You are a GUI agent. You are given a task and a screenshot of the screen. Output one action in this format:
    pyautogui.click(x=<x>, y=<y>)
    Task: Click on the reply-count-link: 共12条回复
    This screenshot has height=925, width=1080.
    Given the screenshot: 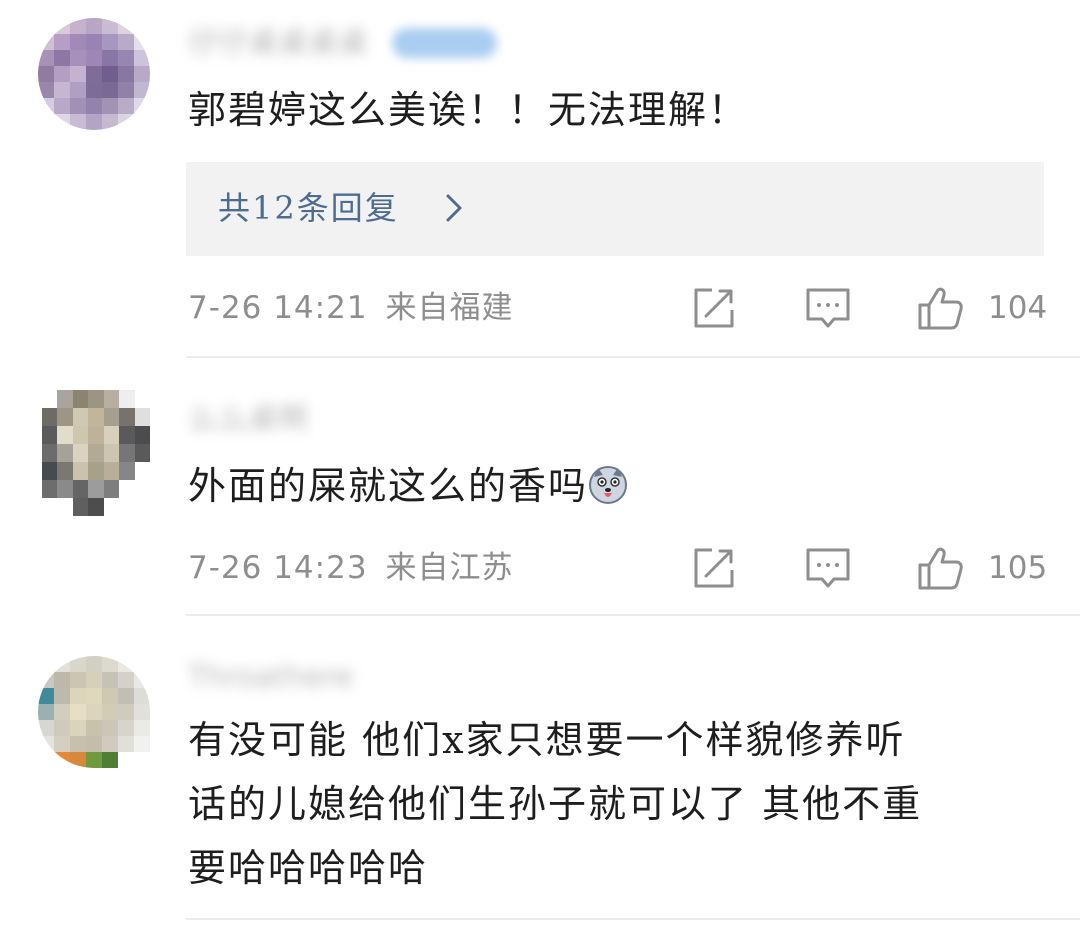 What is the action you would take?
    pyautogui.click(x=308, y=208)
    